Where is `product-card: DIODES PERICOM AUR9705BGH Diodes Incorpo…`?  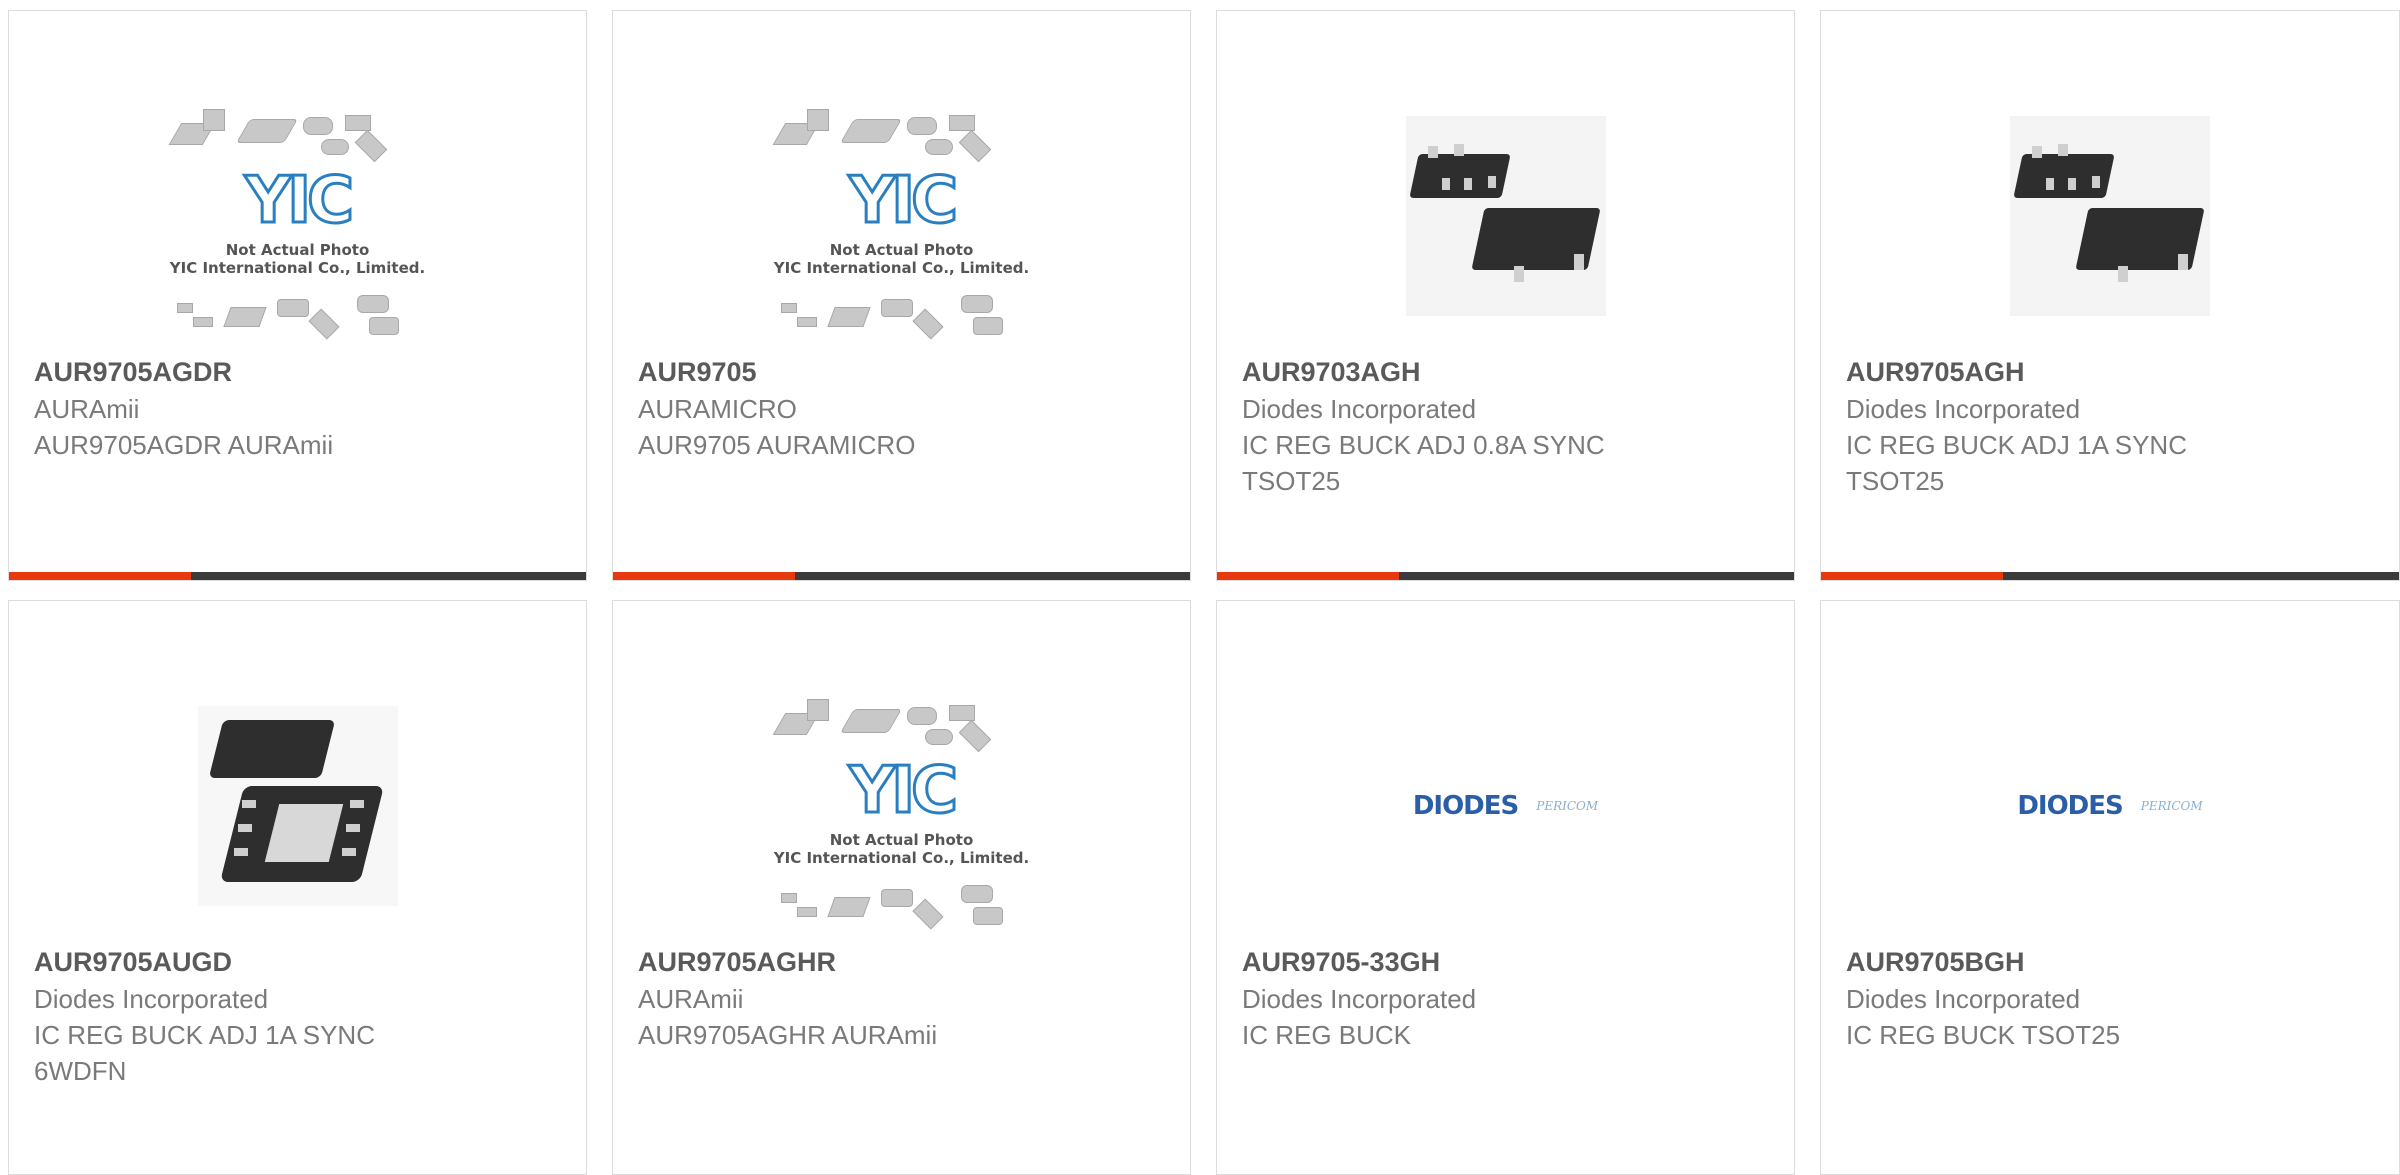
product-card: DIODES PERICOM AUR9705BGH Diodes Incorpo… is located at coordinates (2110, 887).